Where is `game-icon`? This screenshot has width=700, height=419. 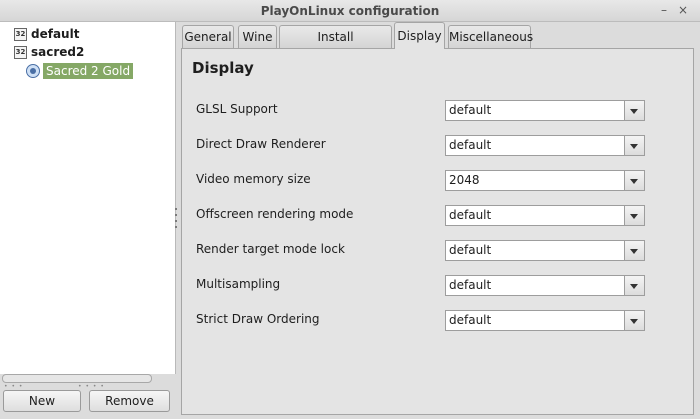
game-icon is located at coordinates (33, 71).